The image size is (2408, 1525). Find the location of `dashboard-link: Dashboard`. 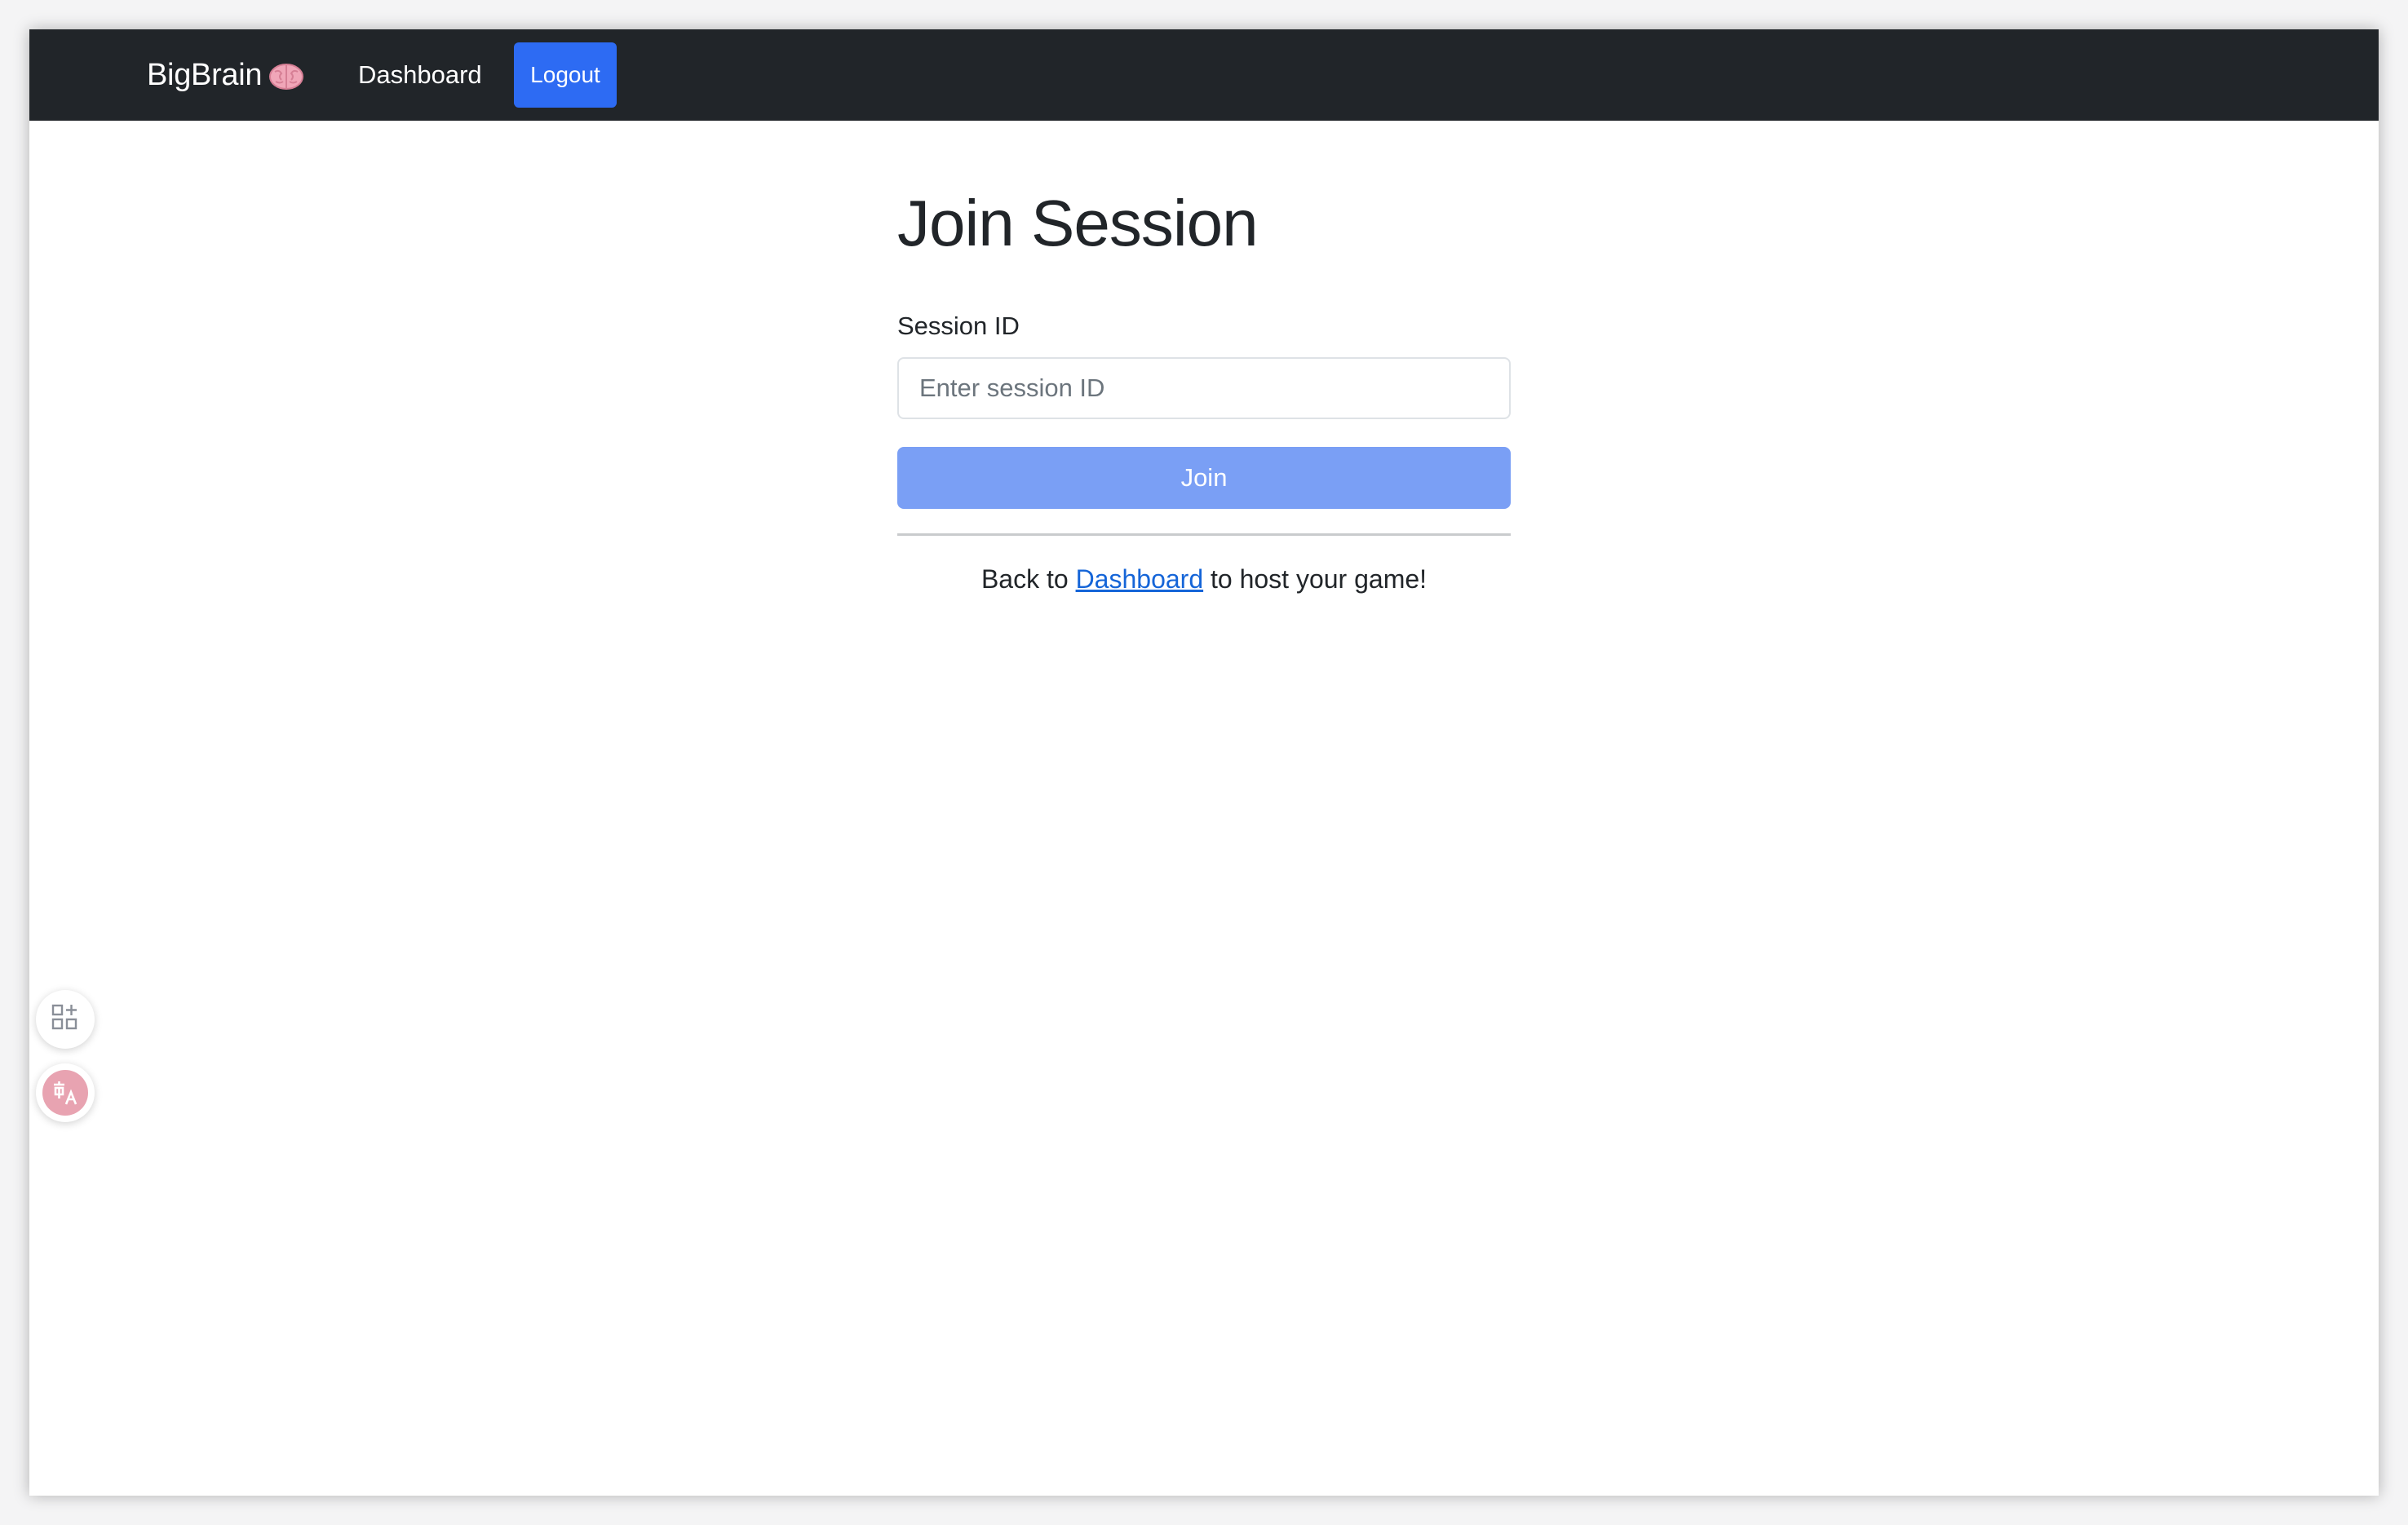

dashboard-link: Dashboard is located at coordinates (1140, 579).